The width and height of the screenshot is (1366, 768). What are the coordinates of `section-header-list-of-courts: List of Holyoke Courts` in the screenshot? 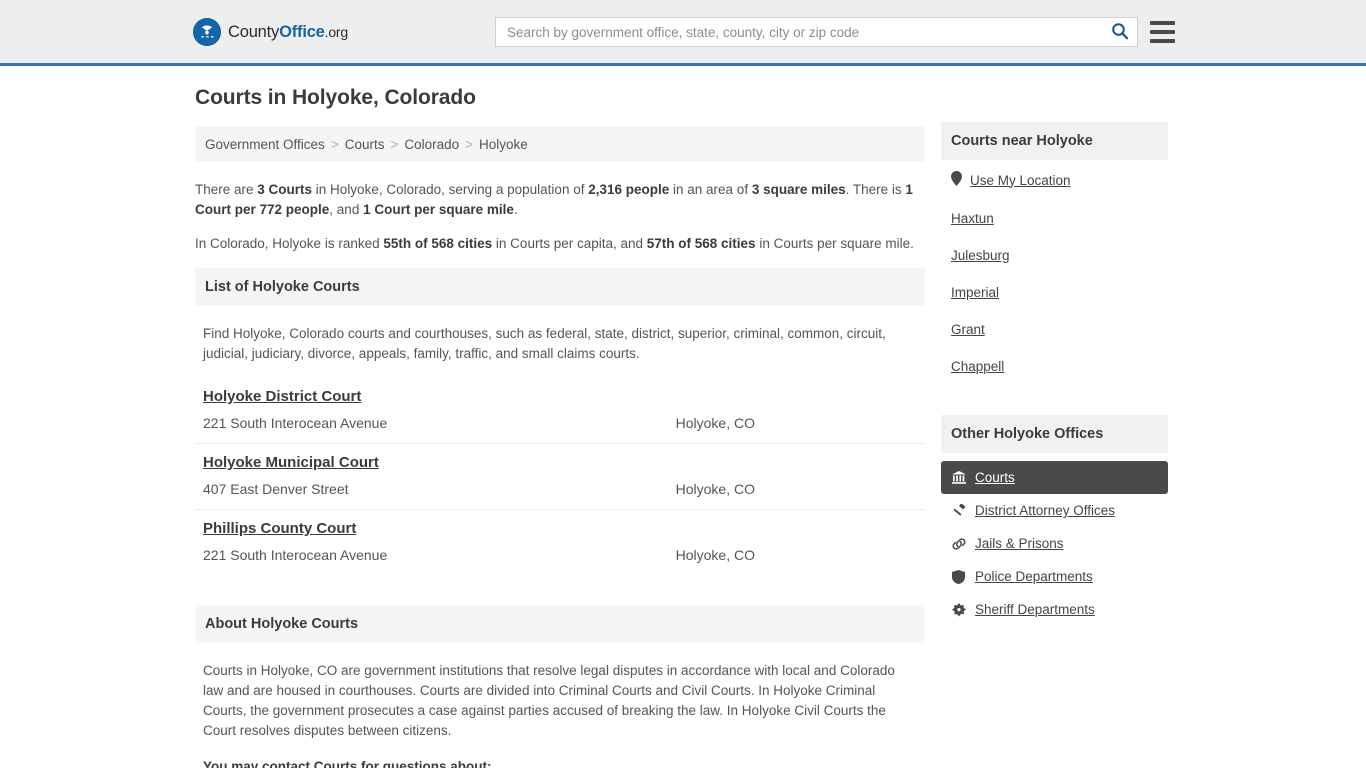 It's located at (560, 287).